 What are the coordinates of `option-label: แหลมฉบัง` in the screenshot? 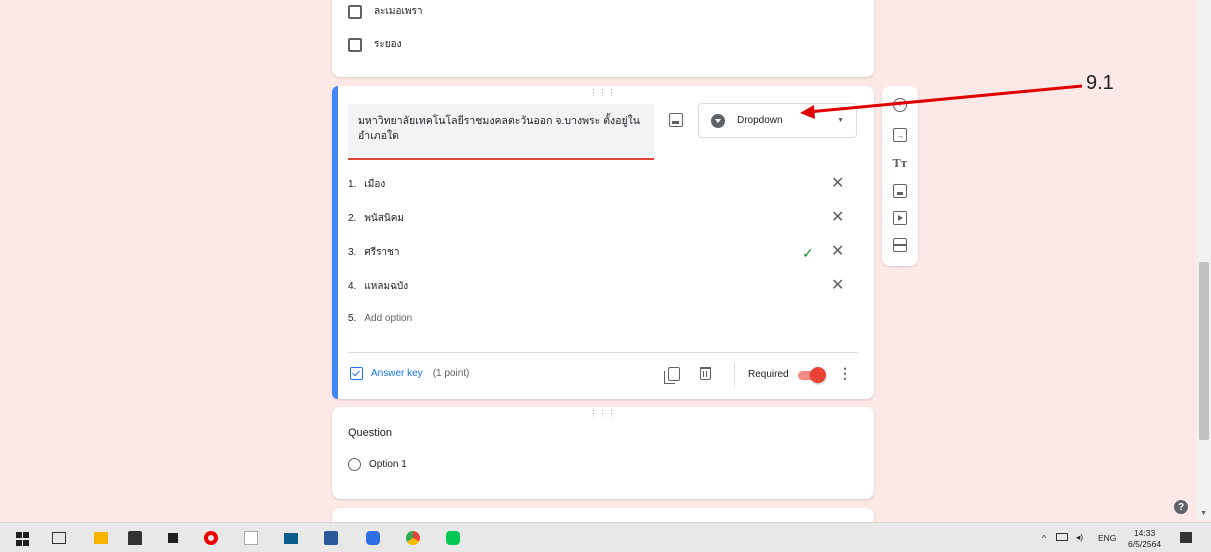 It's located at (386, 286).